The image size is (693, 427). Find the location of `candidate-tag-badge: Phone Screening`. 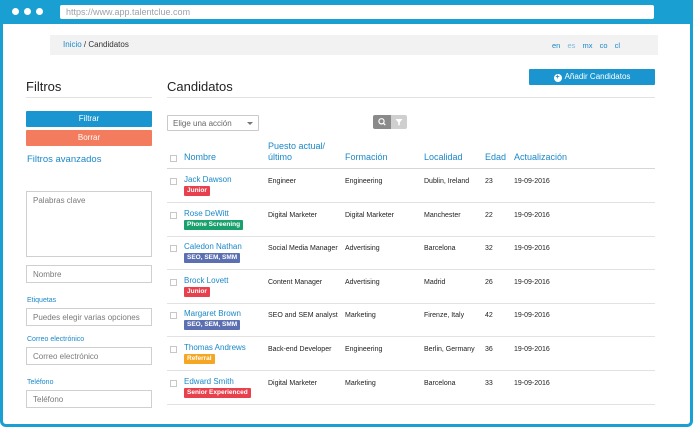

candidate-tag-badge: Phone Screening is located at coordinates (214, 225).